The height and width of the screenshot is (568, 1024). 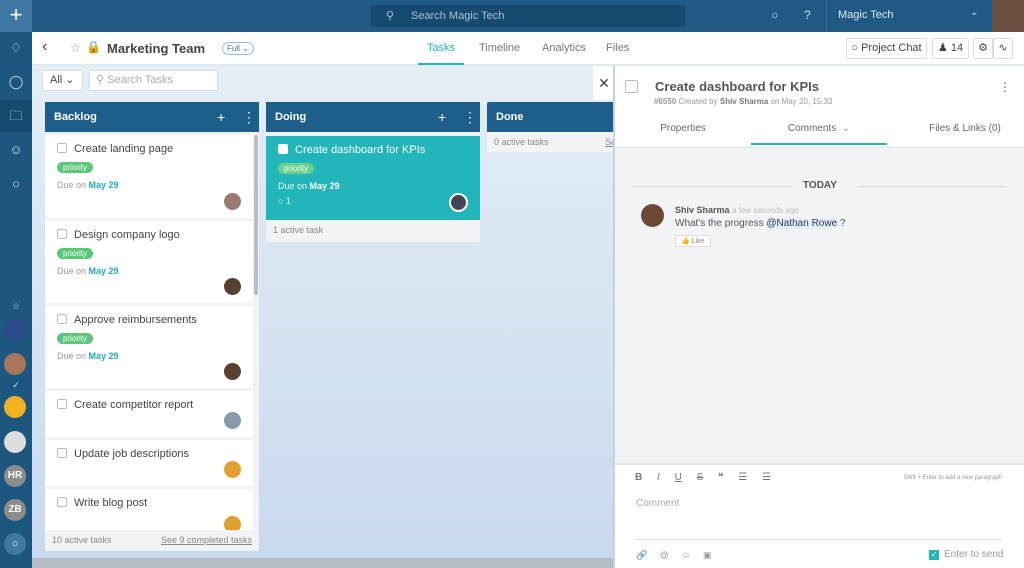 I want to click on view-dropdown: Full ⌄, so click(x=238, y=48).